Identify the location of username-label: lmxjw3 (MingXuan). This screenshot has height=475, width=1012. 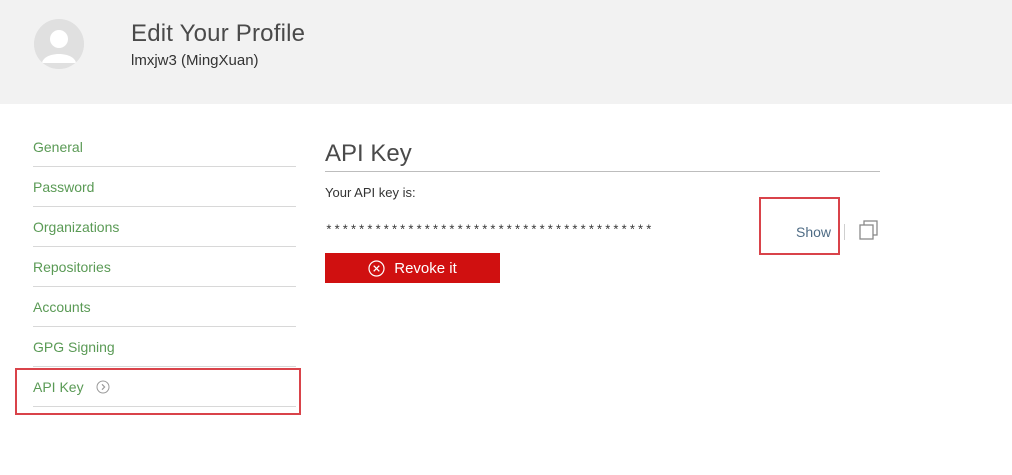
(195, 60).